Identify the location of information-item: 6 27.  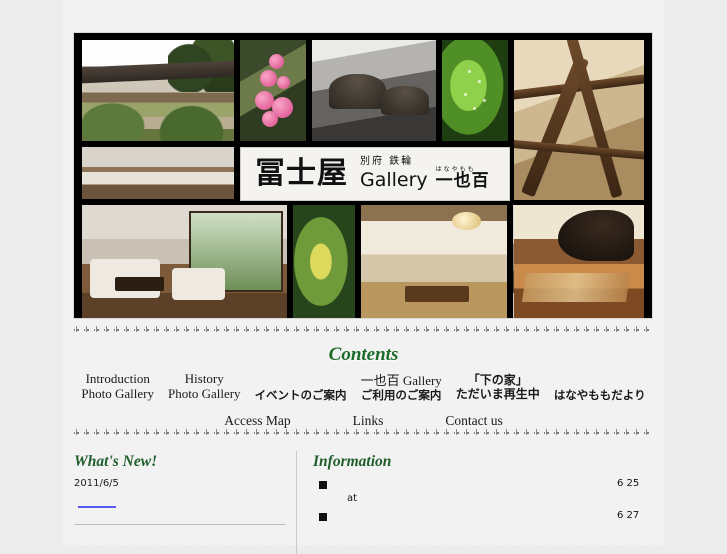
(494, 516).